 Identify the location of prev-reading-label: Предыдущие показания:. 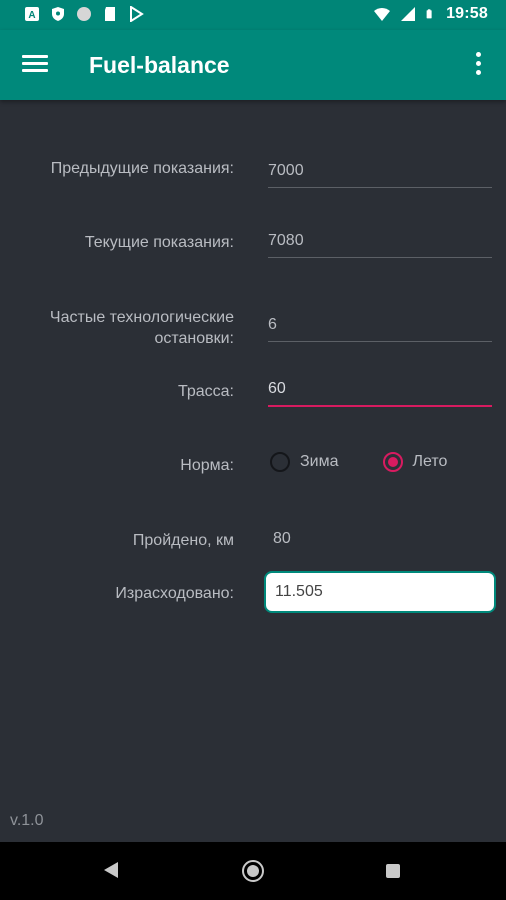
(142, 168).